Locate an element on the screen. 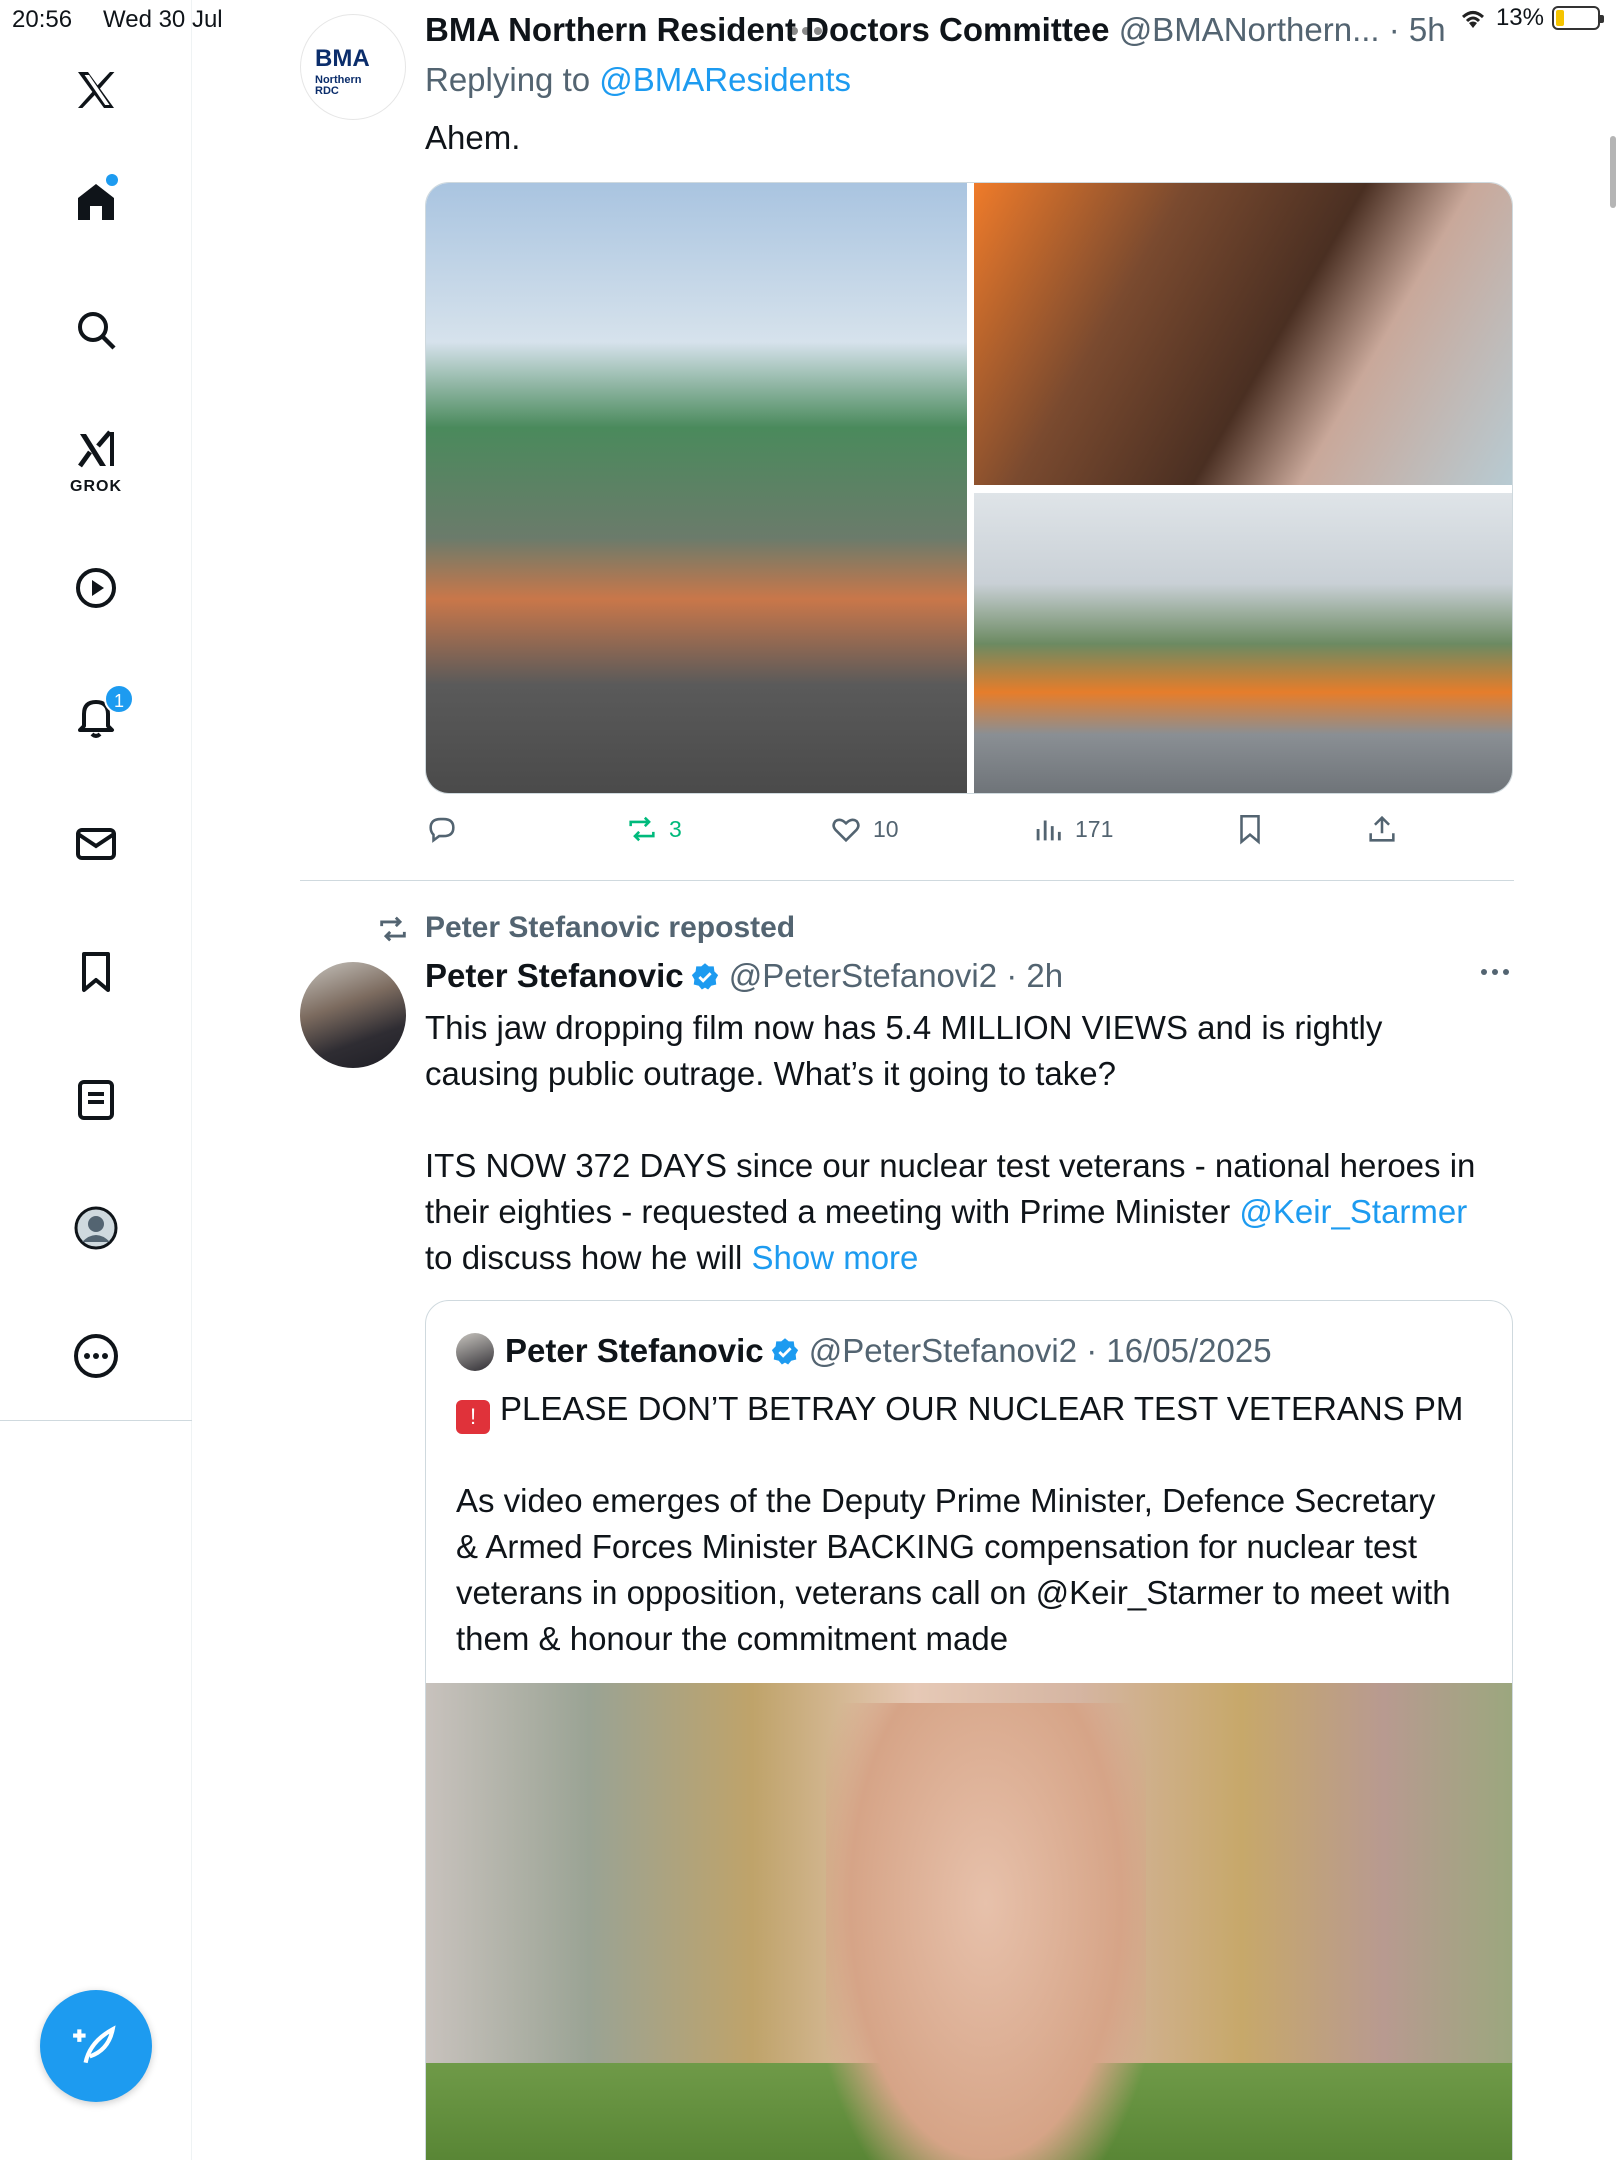 This screenshot has height=2160, width=1620. scrollbar is located at coordinates (1613, 172).